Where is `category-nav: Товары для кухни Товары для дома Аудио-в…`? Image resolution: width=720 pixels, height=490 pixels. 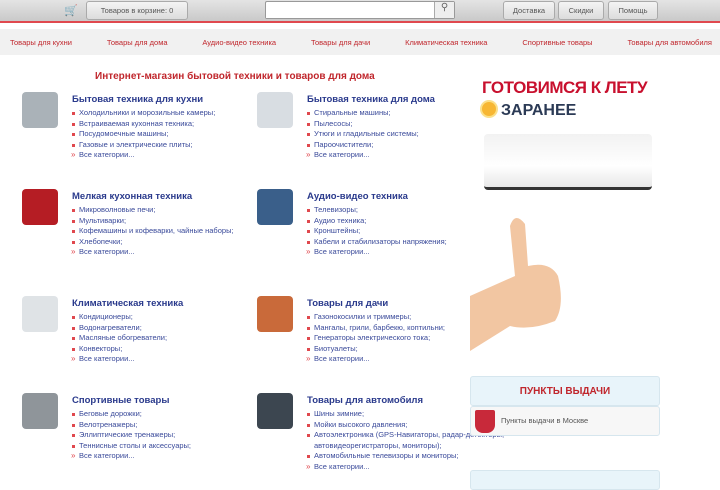
category-nav: Товары для кухни Товары для дома Аудио-в… is located at coordinates (360, 42).